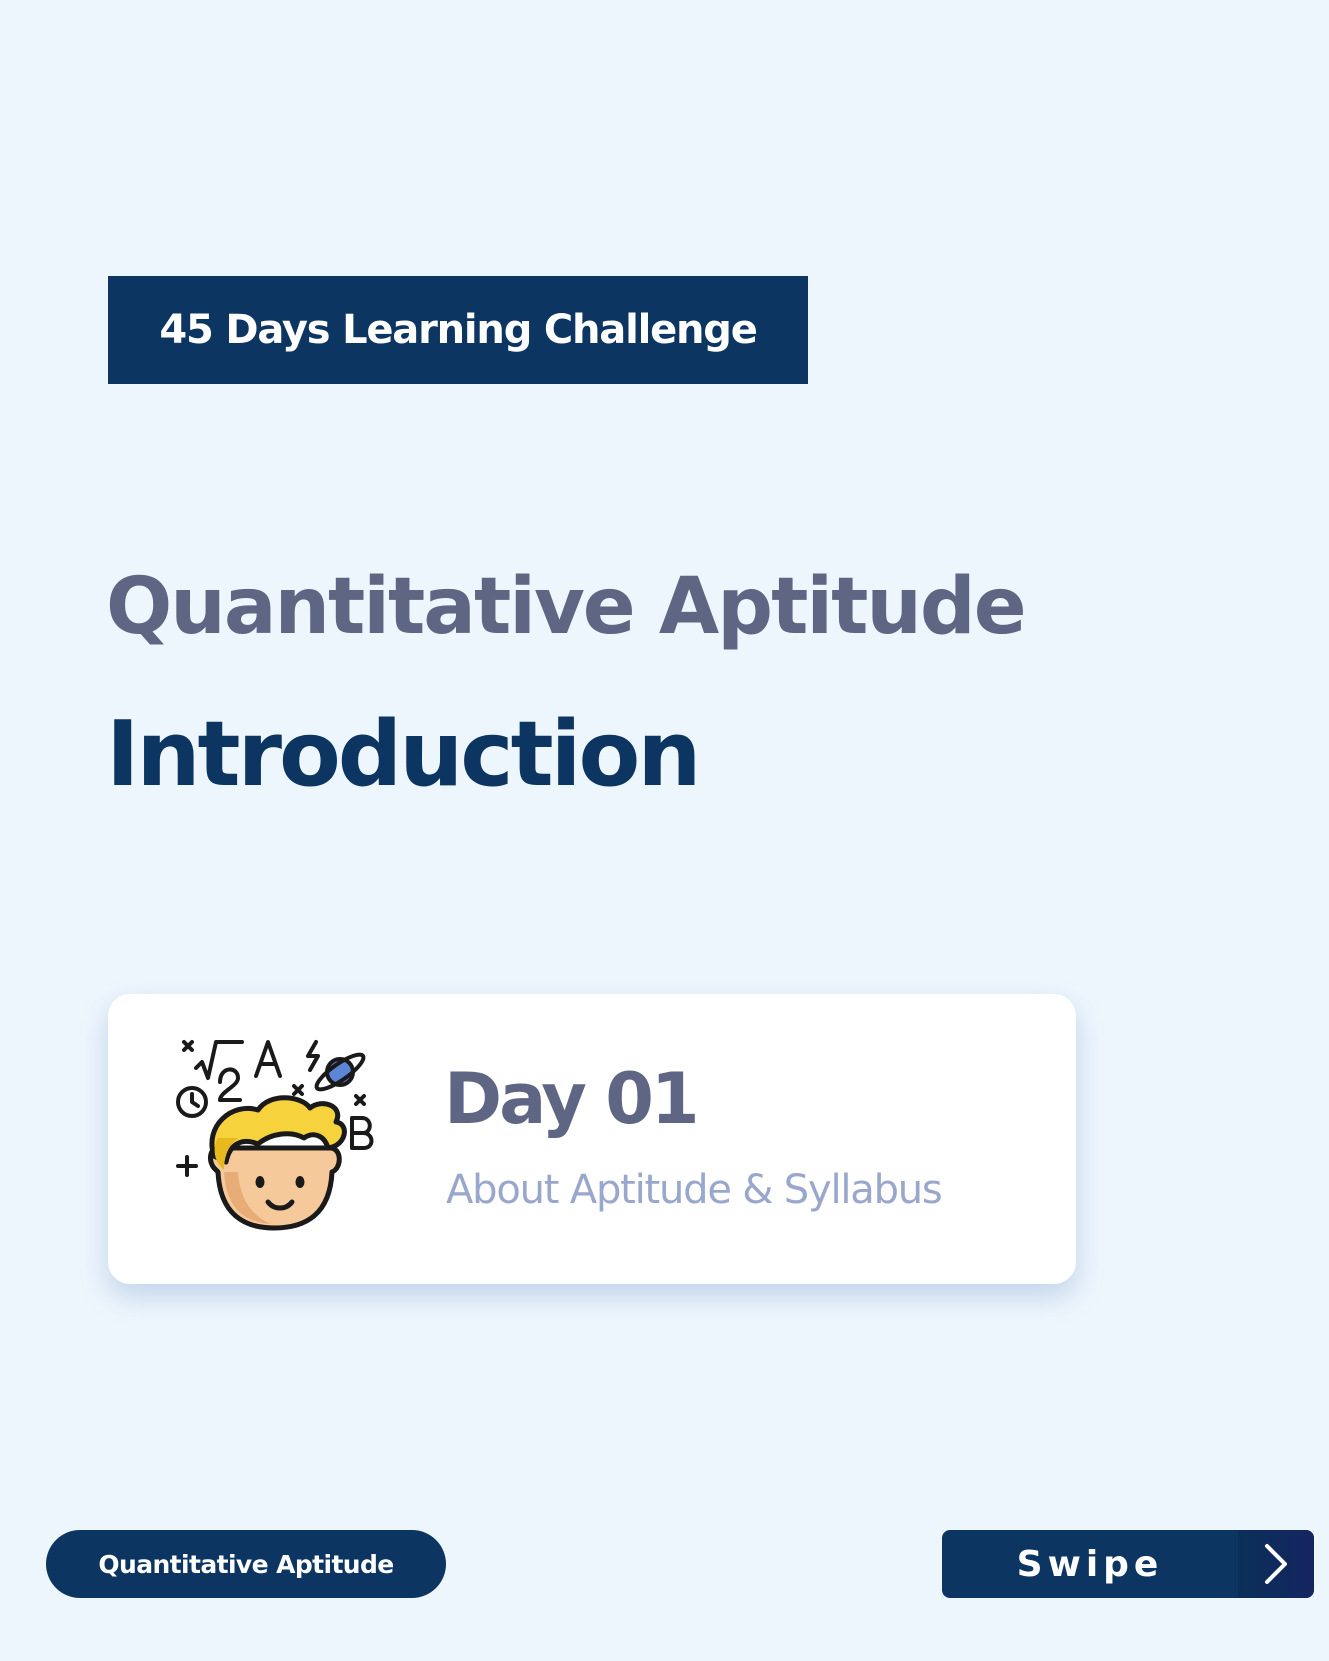 The height and width of the screenshot is (1661, 1329). What do you see at coordinates (1090, 1564) in the screenshot?
I see `swipe-label: Swipe` at bounding box center [1090, 1564].